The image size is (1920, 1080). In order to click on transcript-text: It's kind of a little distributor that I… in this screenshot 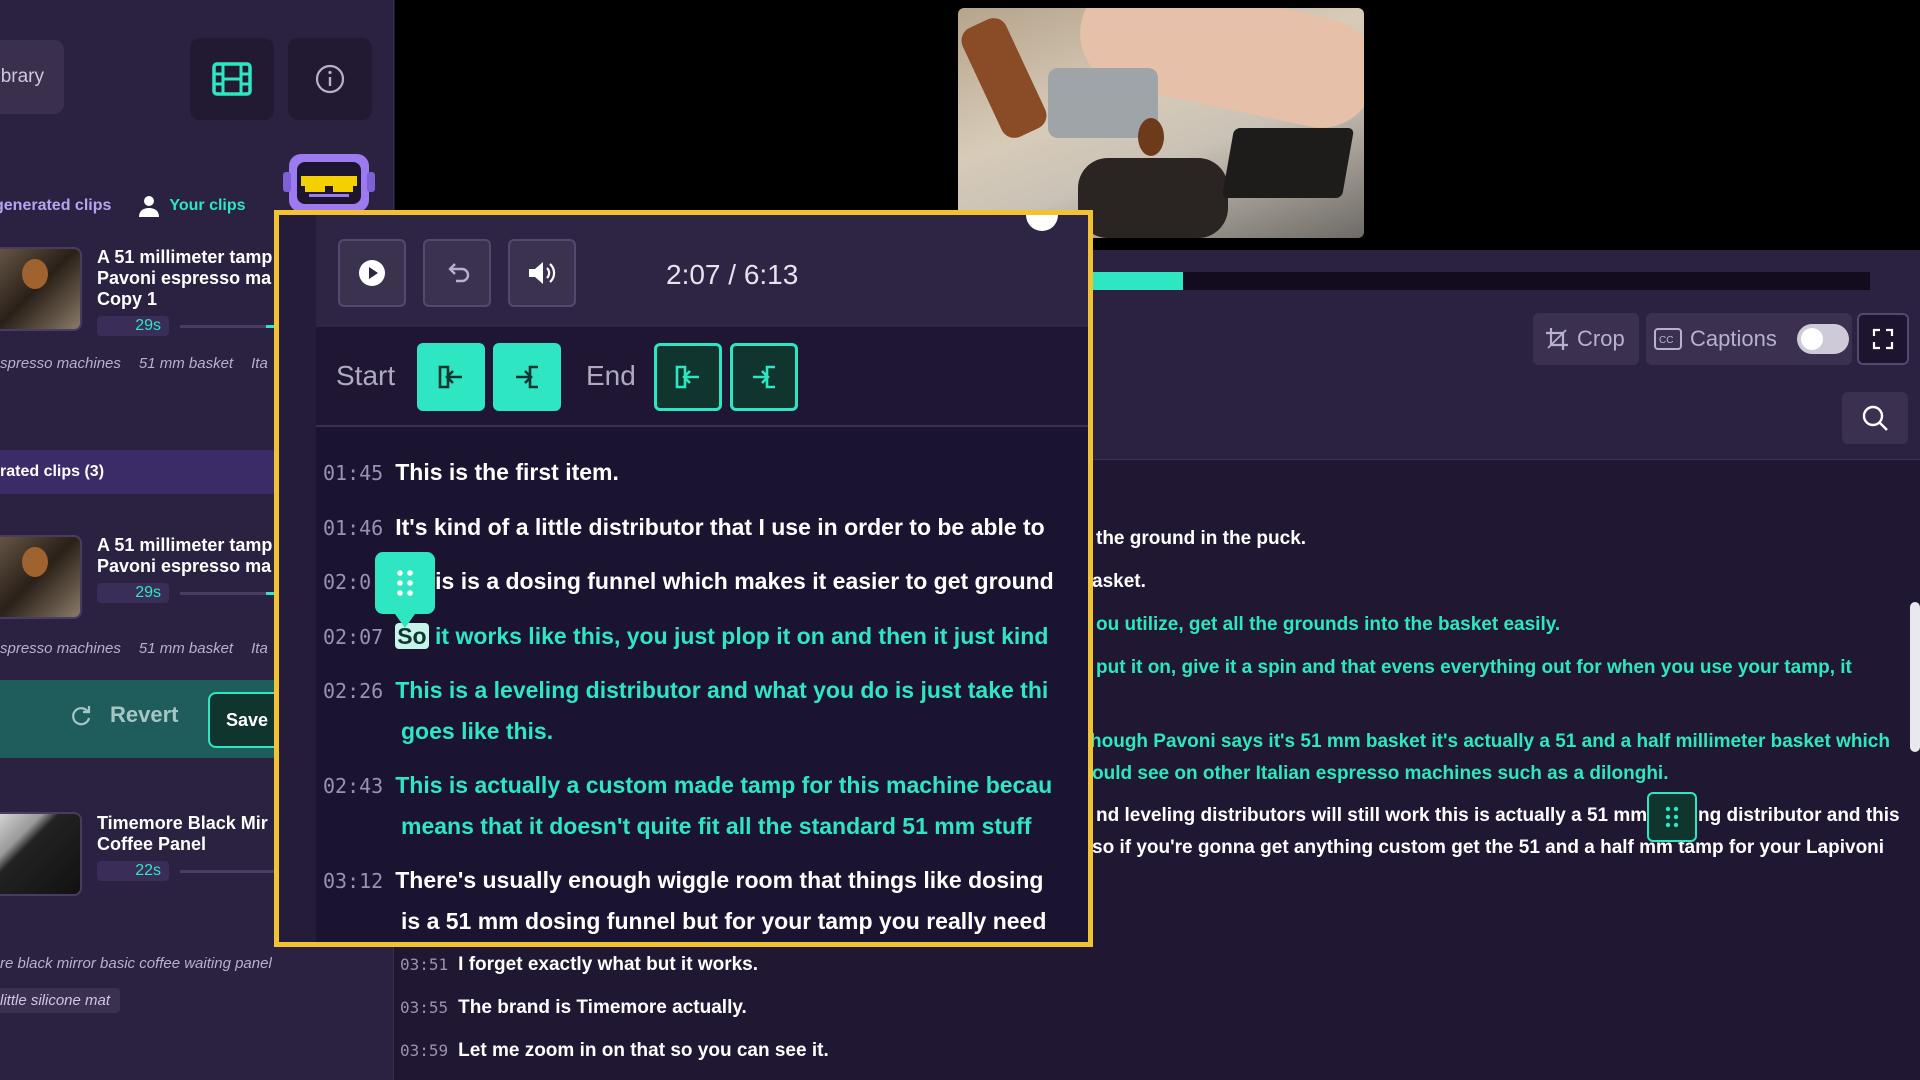, I will do `click(720, 527)`.